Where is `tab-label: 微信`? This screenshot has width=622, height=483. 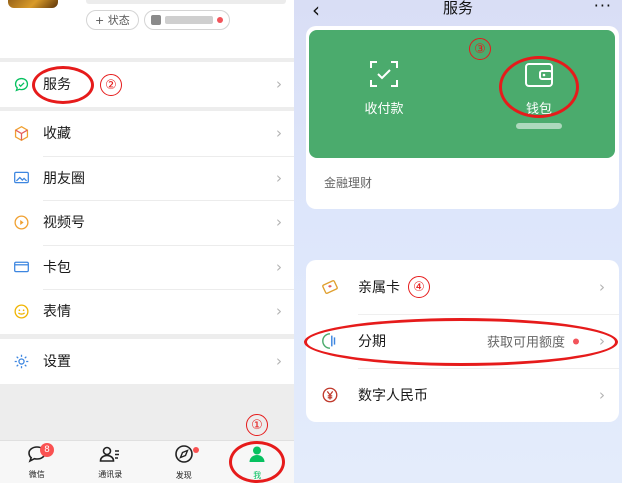 tab-label: 微信 is located at coordinates (36, 474).